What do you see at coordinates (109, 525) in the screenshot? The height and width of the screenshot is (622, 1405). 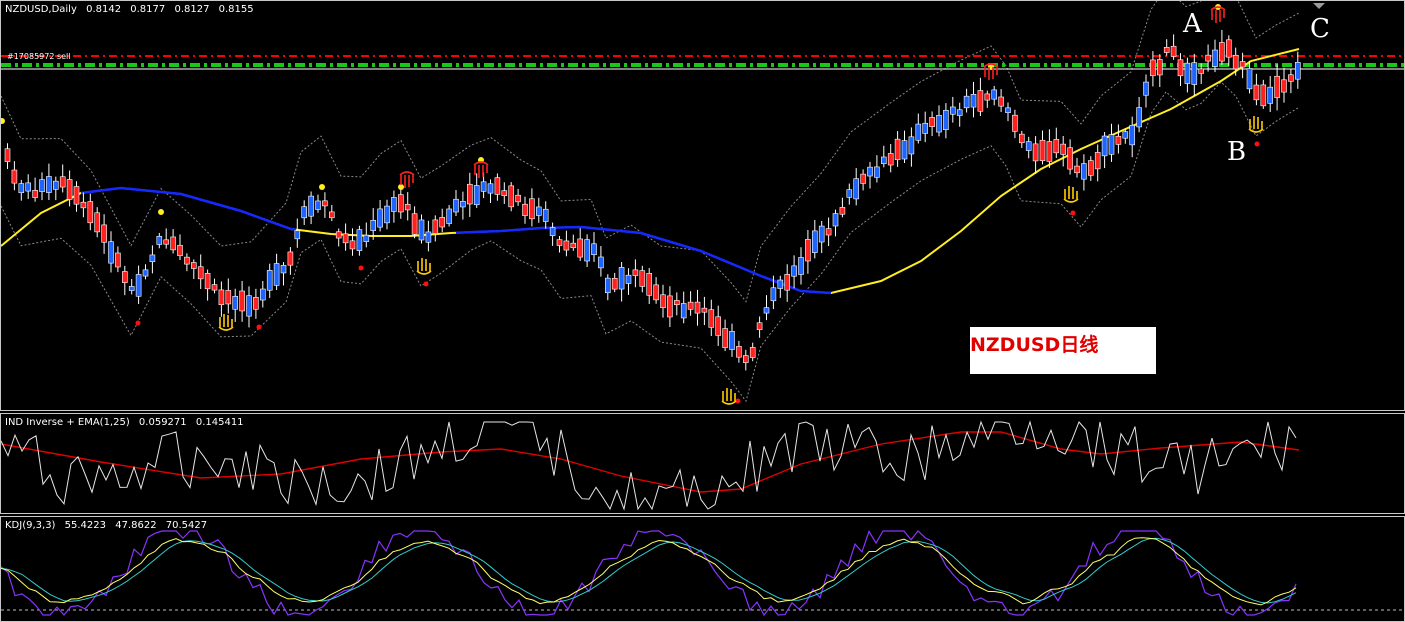 I see `kdj-header: KDJ(9,3,3) 55.4223 47.8622 70.5427` at bounding box center [109, 525].